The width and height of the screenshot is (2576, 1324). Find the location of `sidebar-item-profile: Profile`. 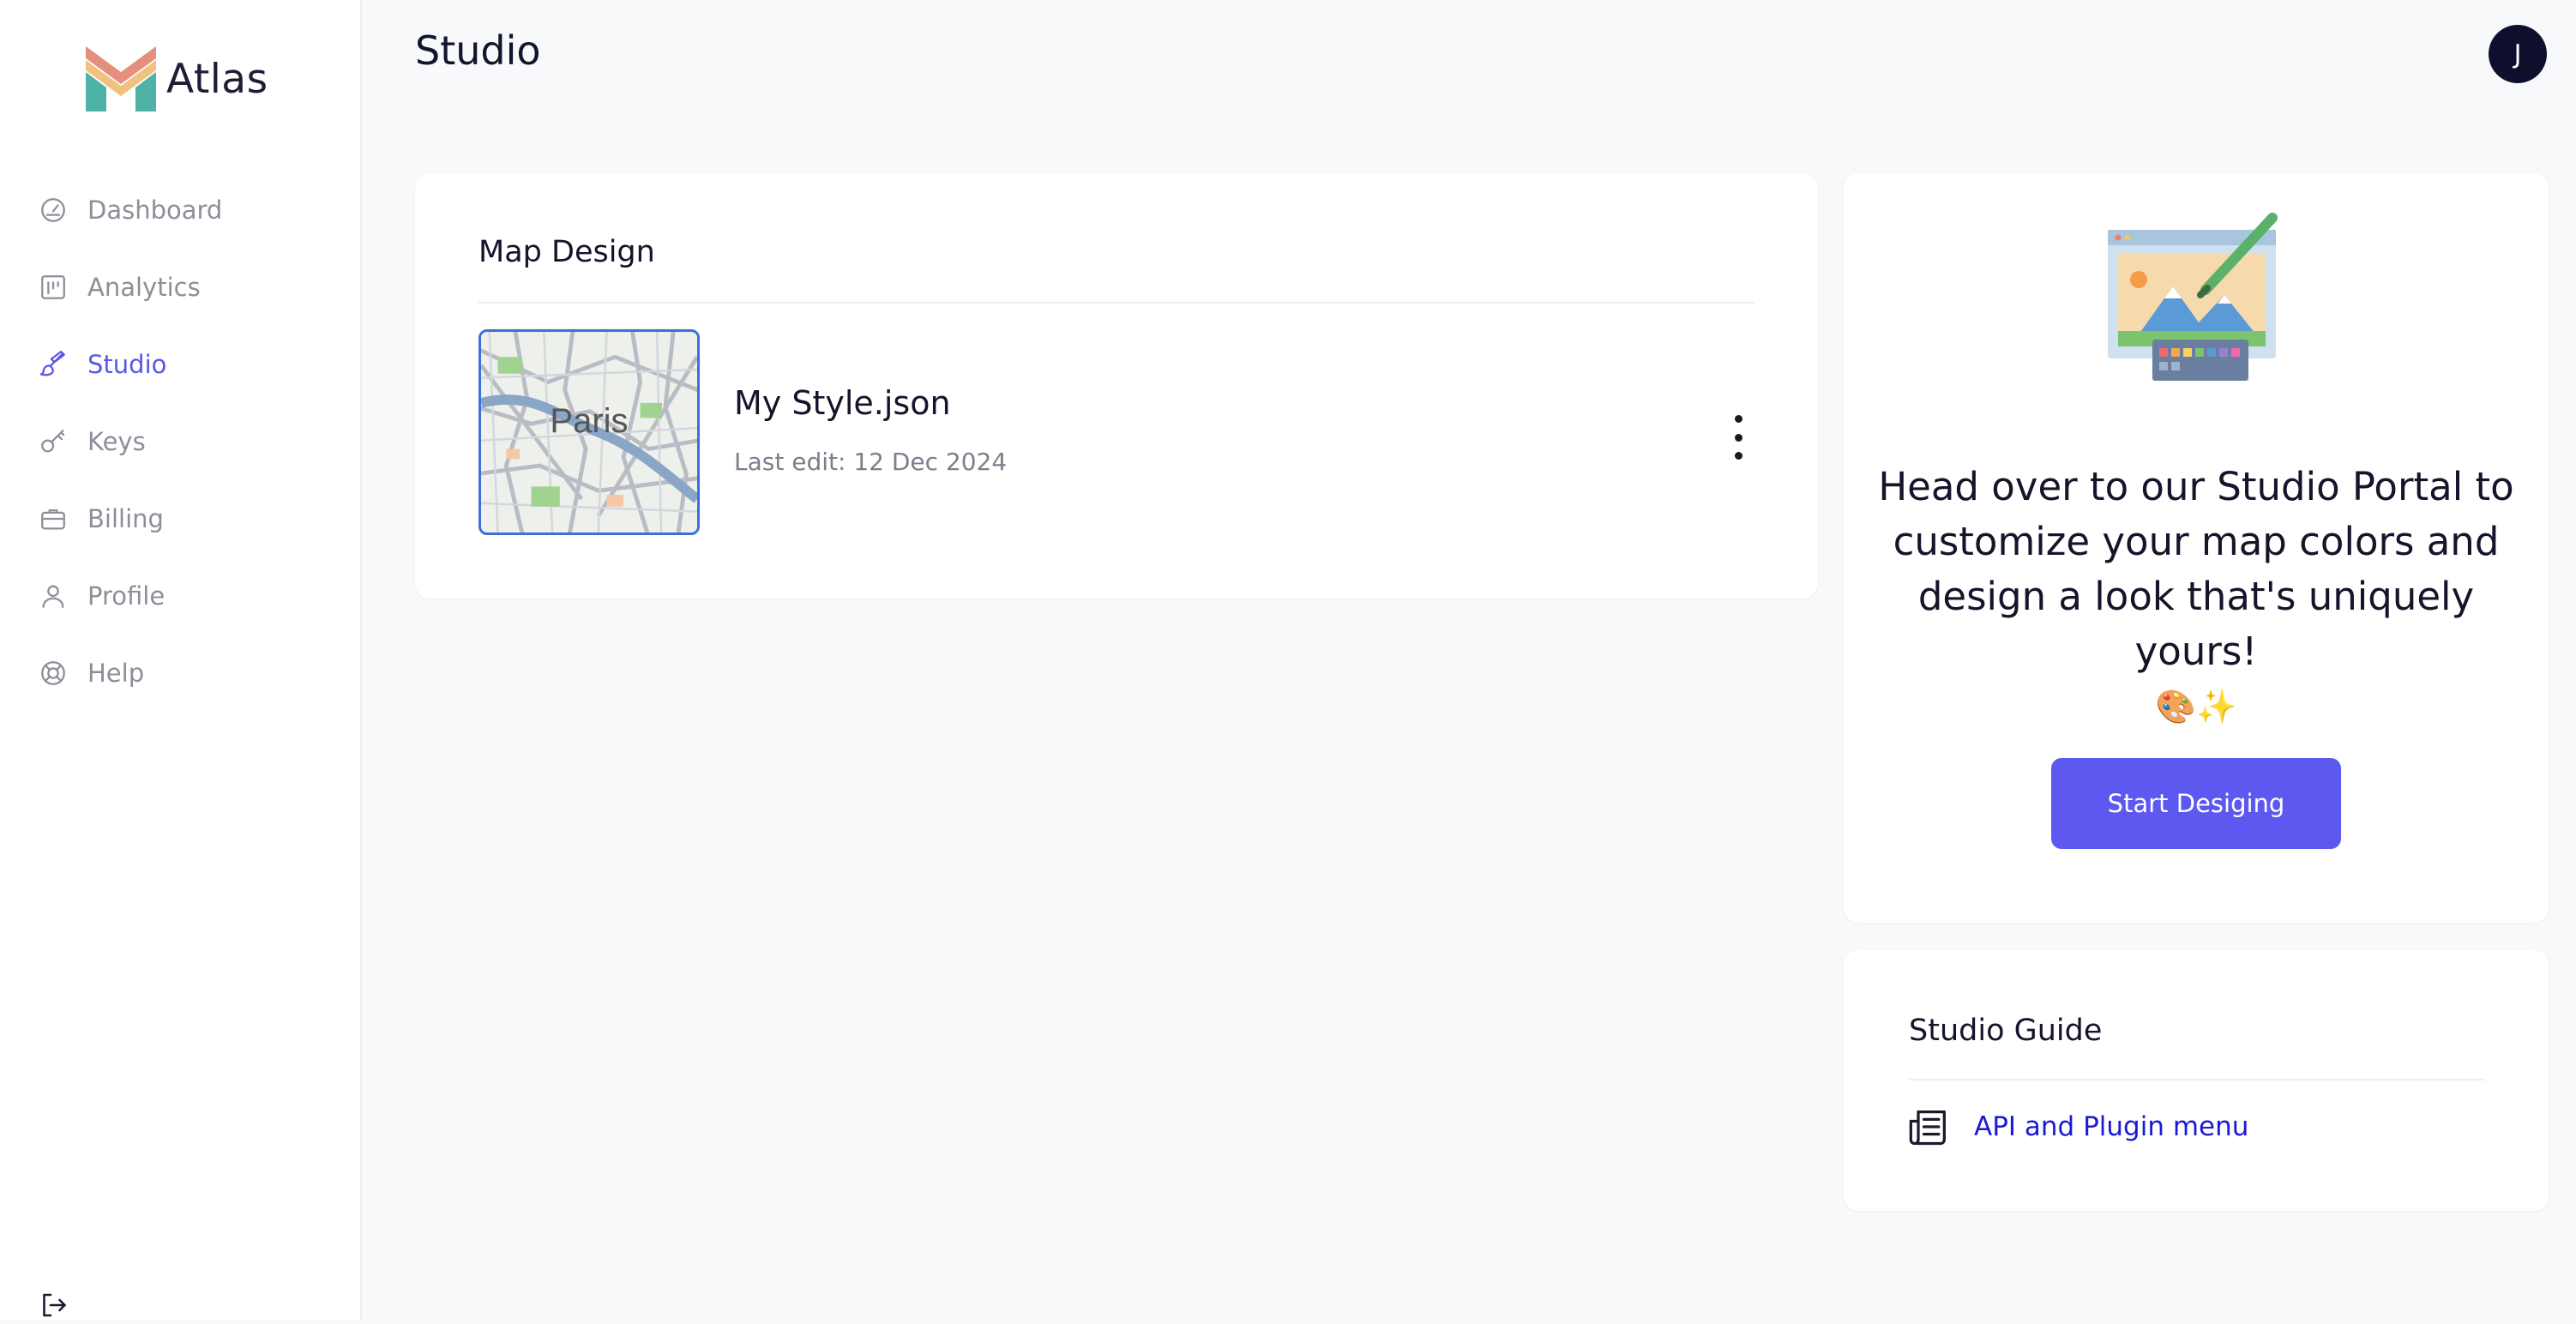

sidebar-item-profile: Profile is located at coordinates (101, 596).